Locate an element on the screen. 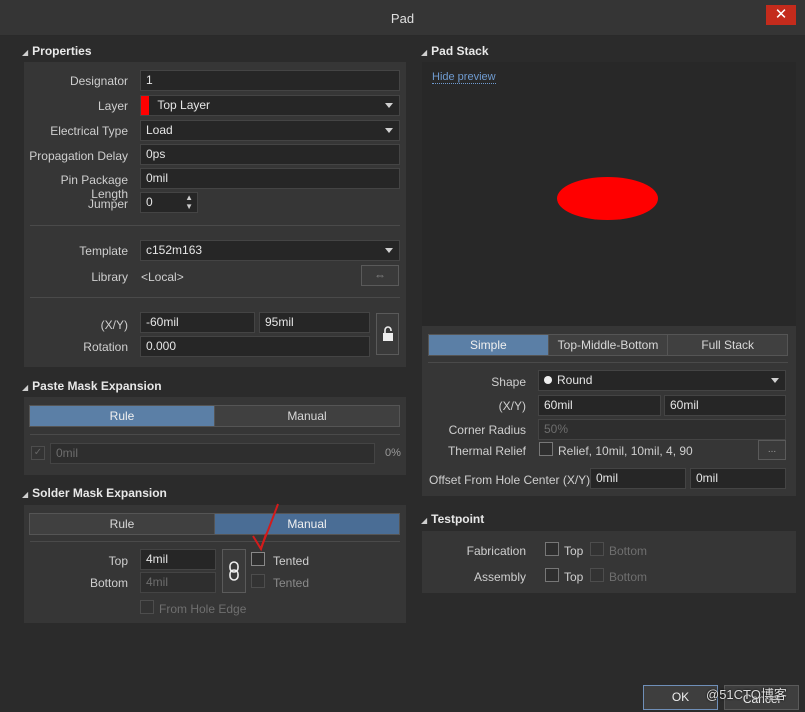 The image size is (805, 712). pad-stack-tab-simple: Simple is located at coordinates (489, 345).